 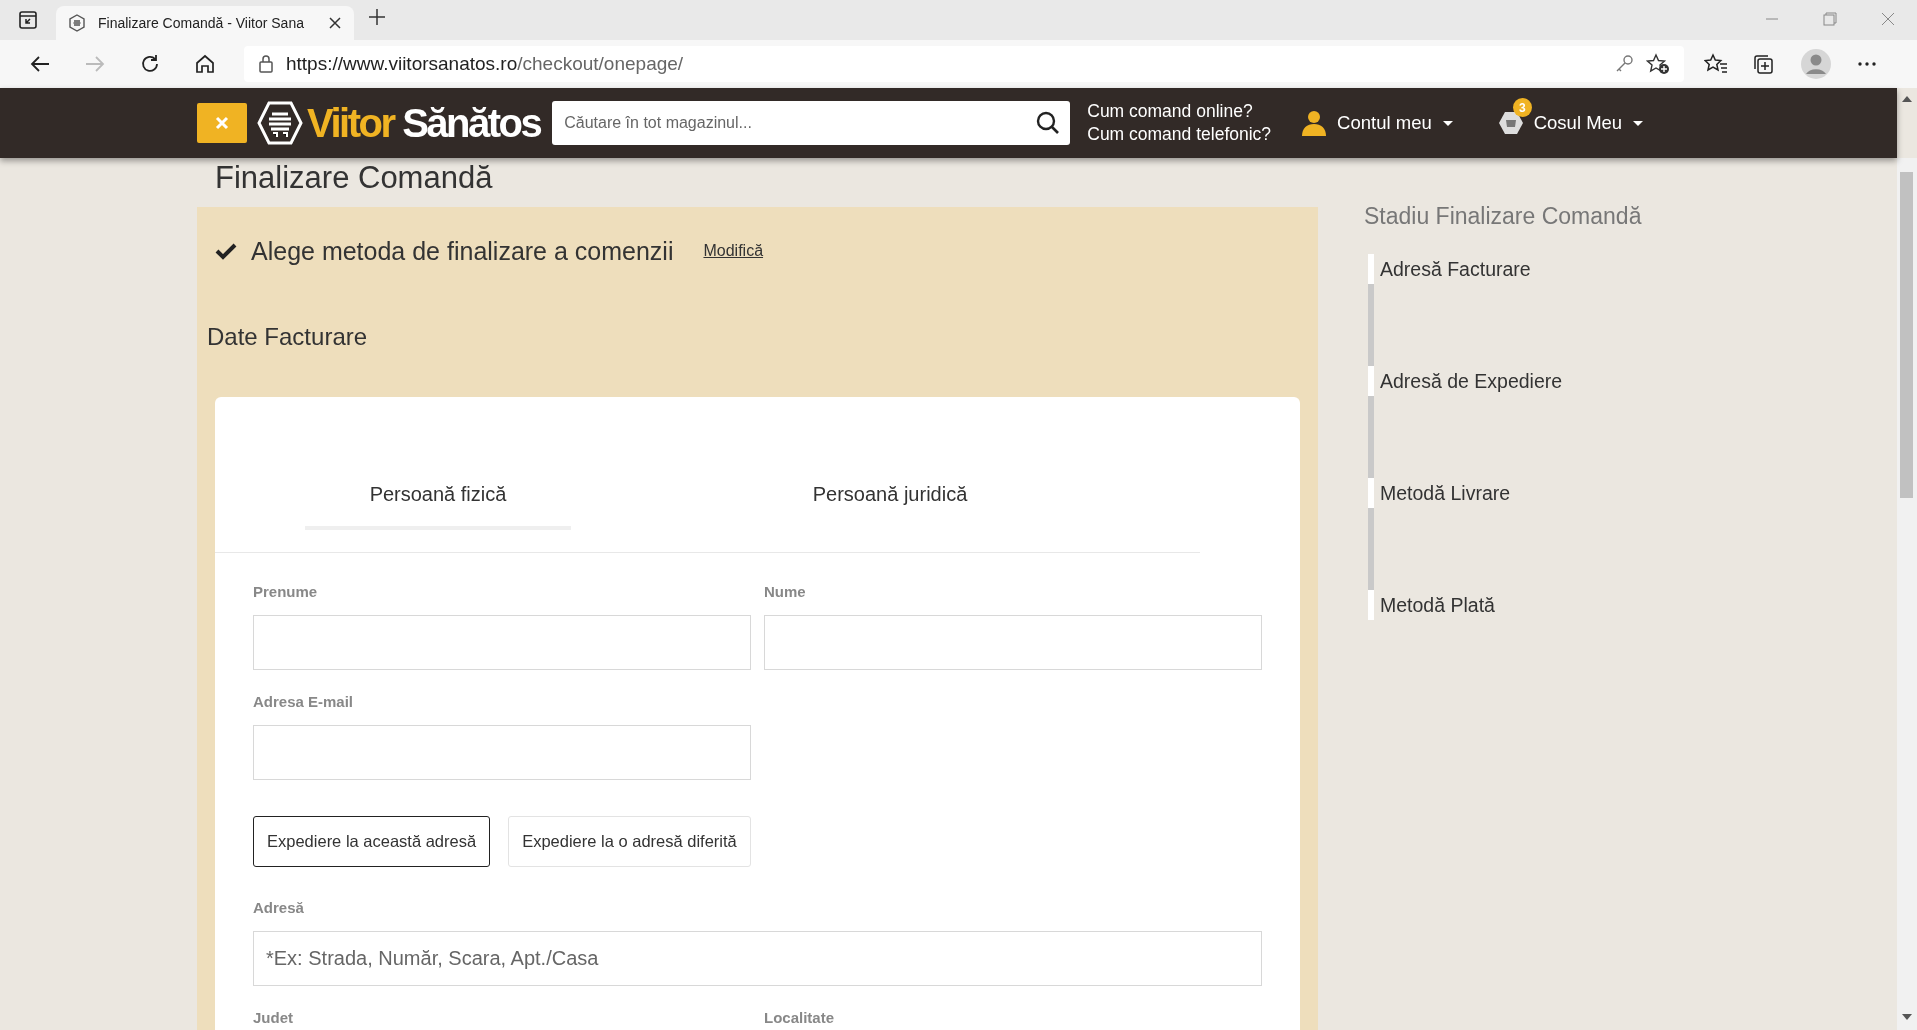 What do you see at coordinates (424, 123) in the screenshot?
I see `site-logo: Viitor Sănătos` at bounding box center [424, 123].